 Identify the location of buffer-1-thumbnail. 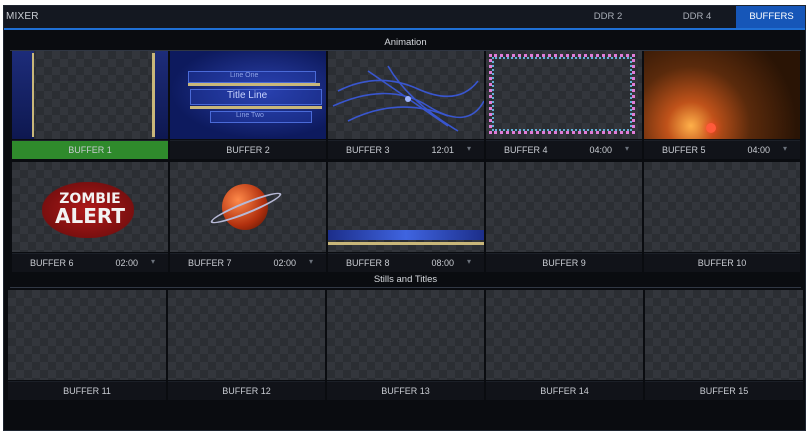
(90, 95).